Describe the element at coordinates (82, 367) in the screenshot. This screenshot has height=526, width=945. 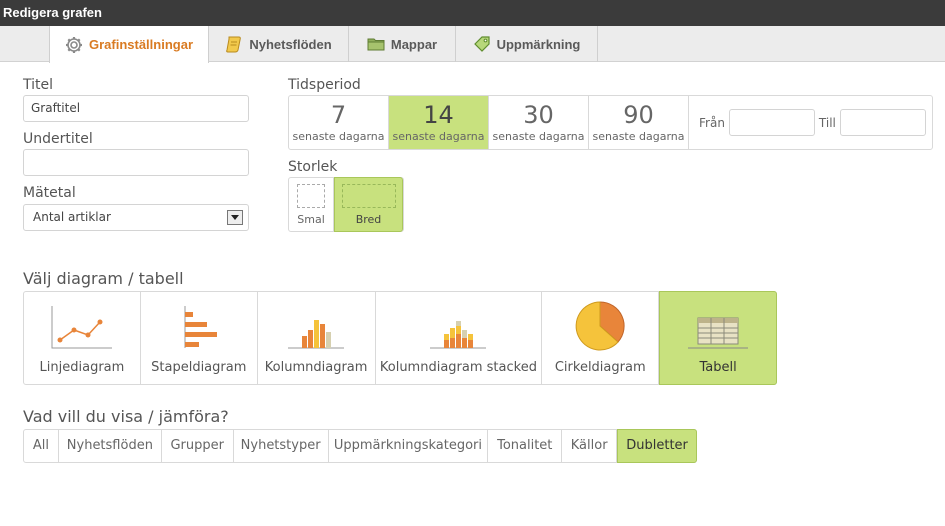
I see `chart-option-label: Linjediagram` at that location.